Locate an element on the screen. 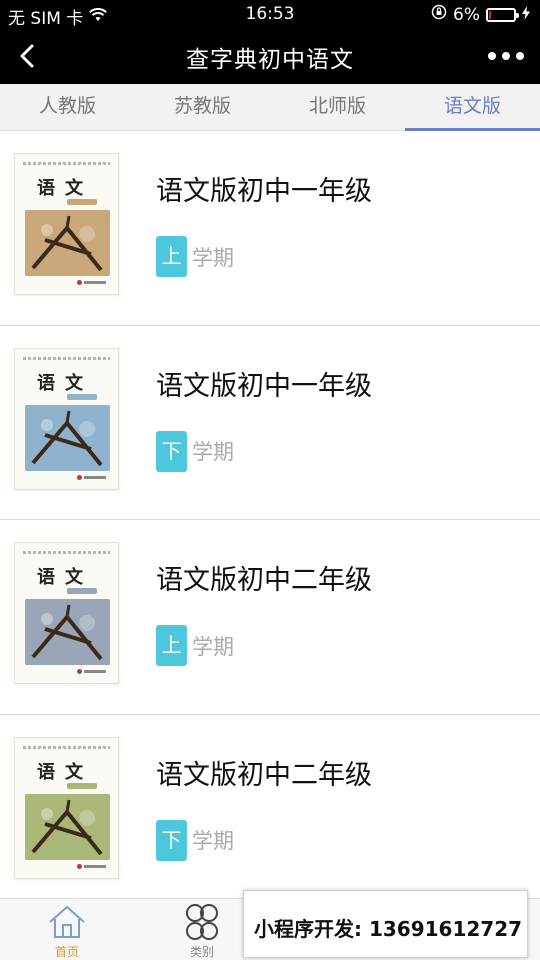 Image resolution: width=540 pixels, height=960 pixels. page-title: 查字典初中语文 is located at coordinates (270, 60).